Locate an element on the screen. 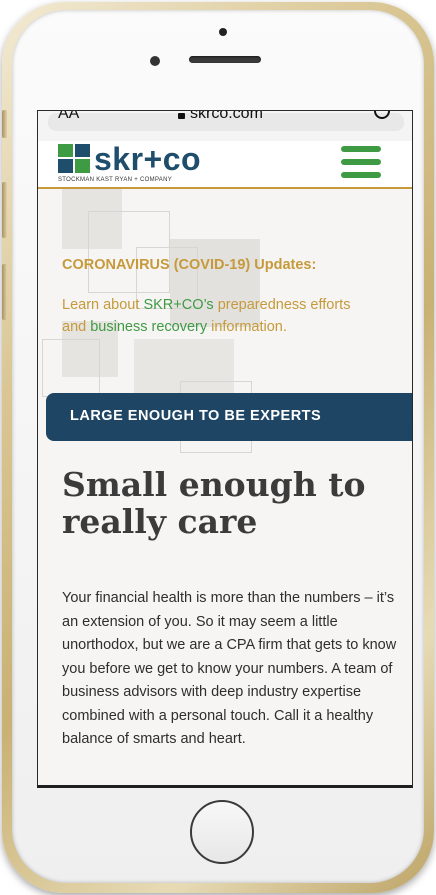  home-button is located at coordinates (222, 832).